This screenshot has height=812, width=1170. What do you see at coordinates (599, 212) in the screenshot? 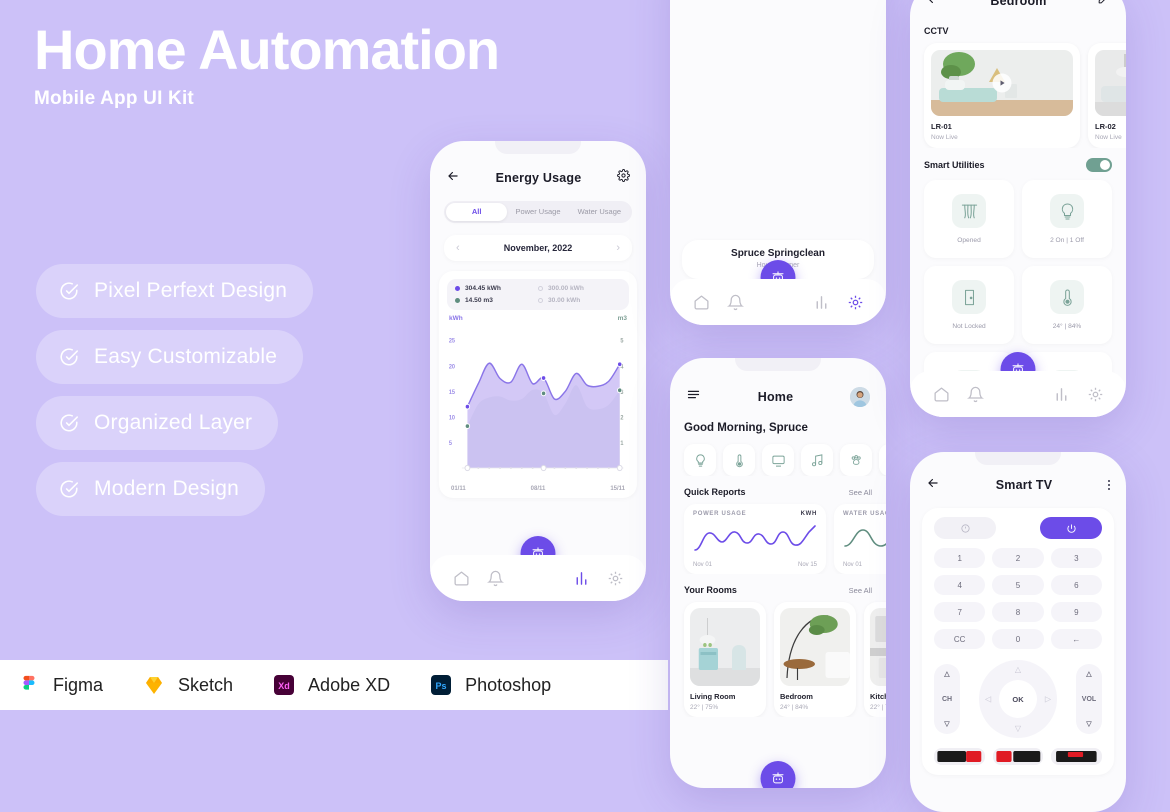
I see `tab-water-usage: Water Usage` at bounding box center [599, 212].